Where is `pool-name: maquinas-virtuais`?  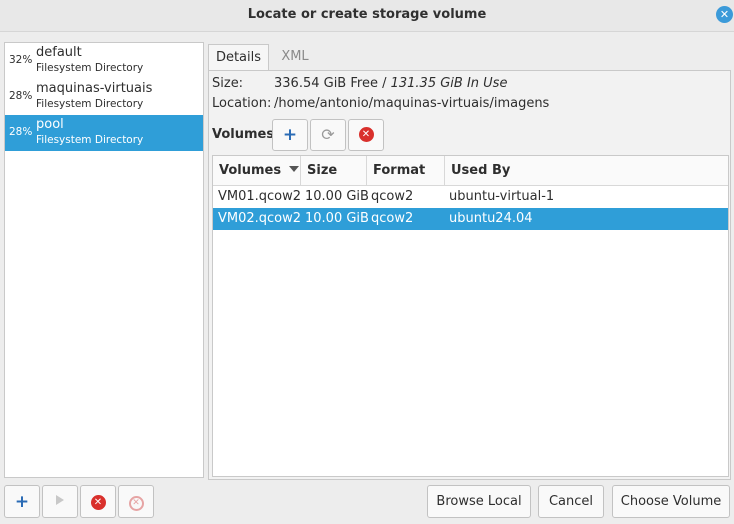
pool-name: maquinas-virtuais is located at coordinates (94, 88).